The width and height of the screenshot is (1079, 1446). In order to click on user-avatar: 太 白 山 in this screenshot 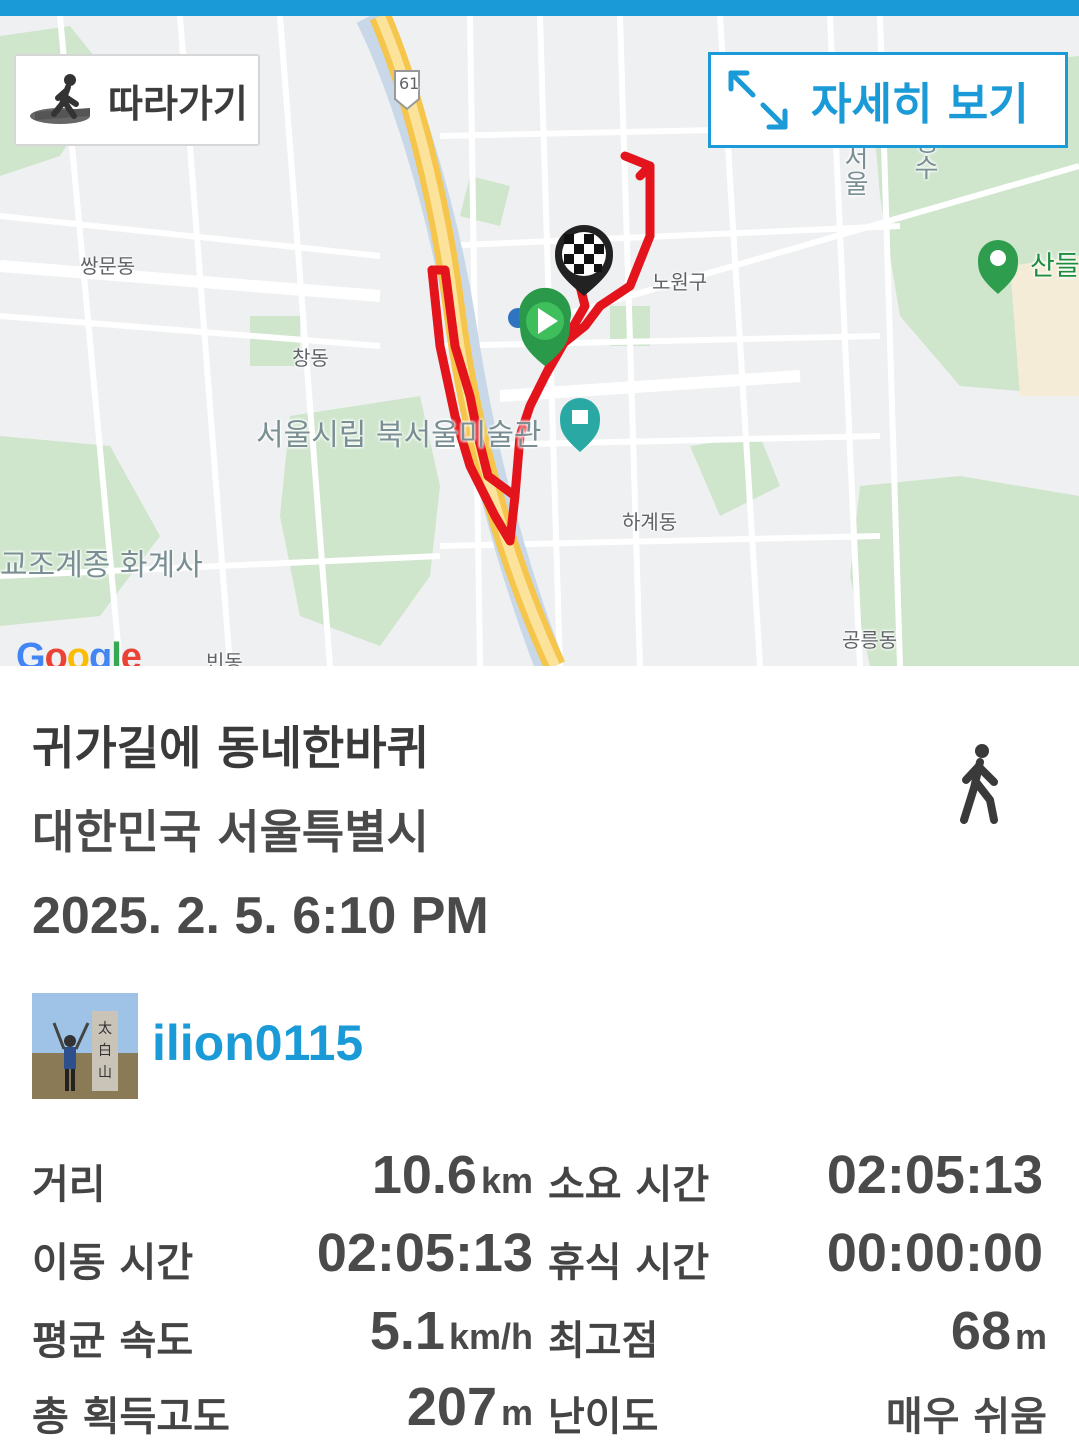, I will do `click(85, 1046)`.